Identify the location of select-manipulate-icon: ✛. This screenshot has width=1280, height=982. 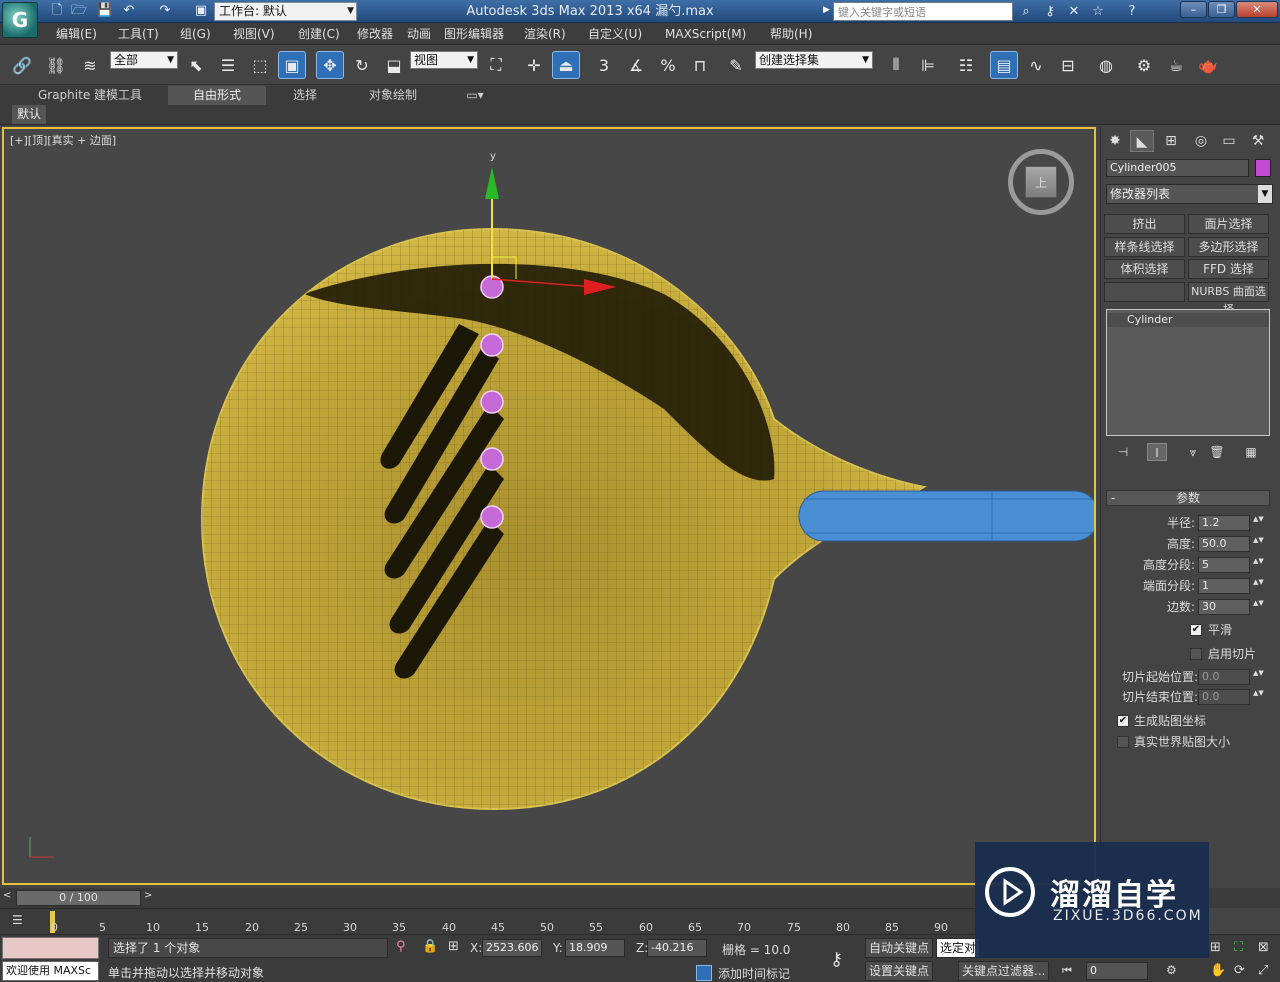
(534, 65).